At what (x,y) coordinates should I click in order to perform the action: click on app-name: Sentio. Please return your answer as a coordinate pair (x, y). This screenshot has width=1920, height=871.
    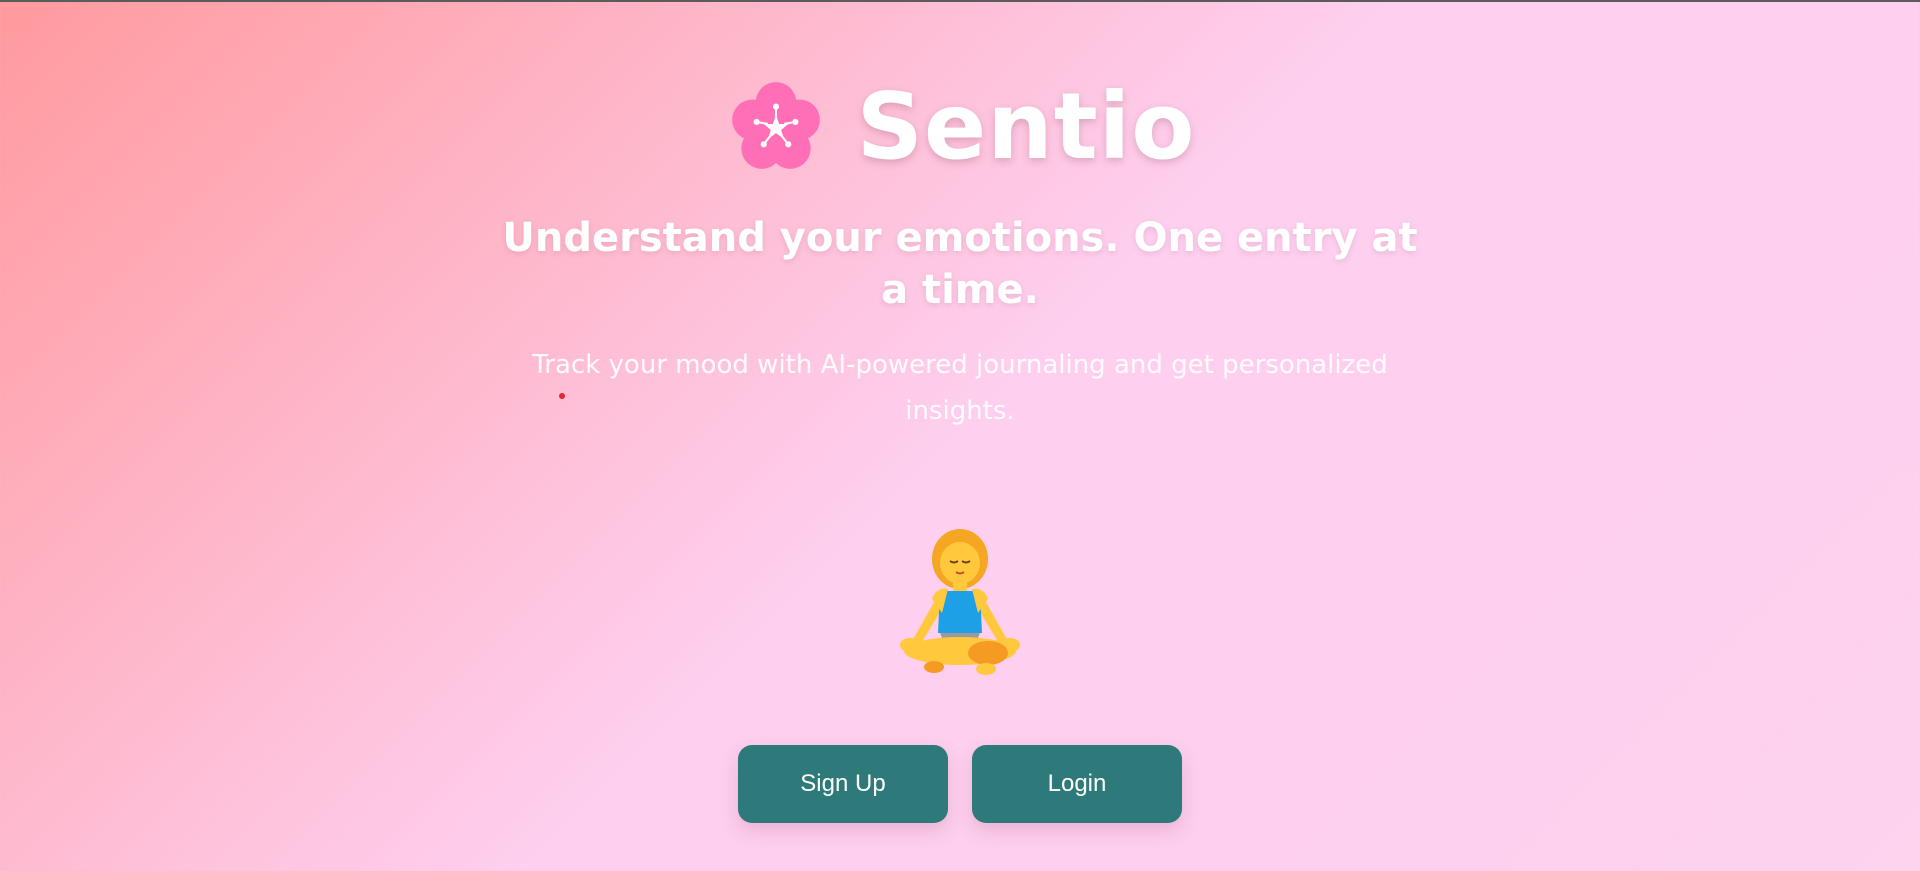
    Looking at the image, I should click on (1026, 126).